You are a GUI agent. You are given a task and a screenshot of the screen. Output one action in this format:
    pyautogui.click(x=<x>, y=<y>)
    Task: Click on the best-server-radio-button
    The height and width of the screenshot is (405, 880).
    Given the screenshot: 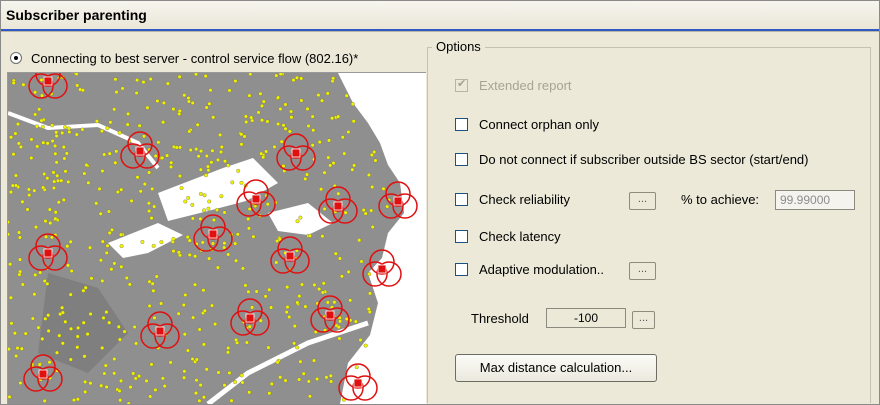 What is the action you would take?
    pyautogui.click(x=16, y=58)
    